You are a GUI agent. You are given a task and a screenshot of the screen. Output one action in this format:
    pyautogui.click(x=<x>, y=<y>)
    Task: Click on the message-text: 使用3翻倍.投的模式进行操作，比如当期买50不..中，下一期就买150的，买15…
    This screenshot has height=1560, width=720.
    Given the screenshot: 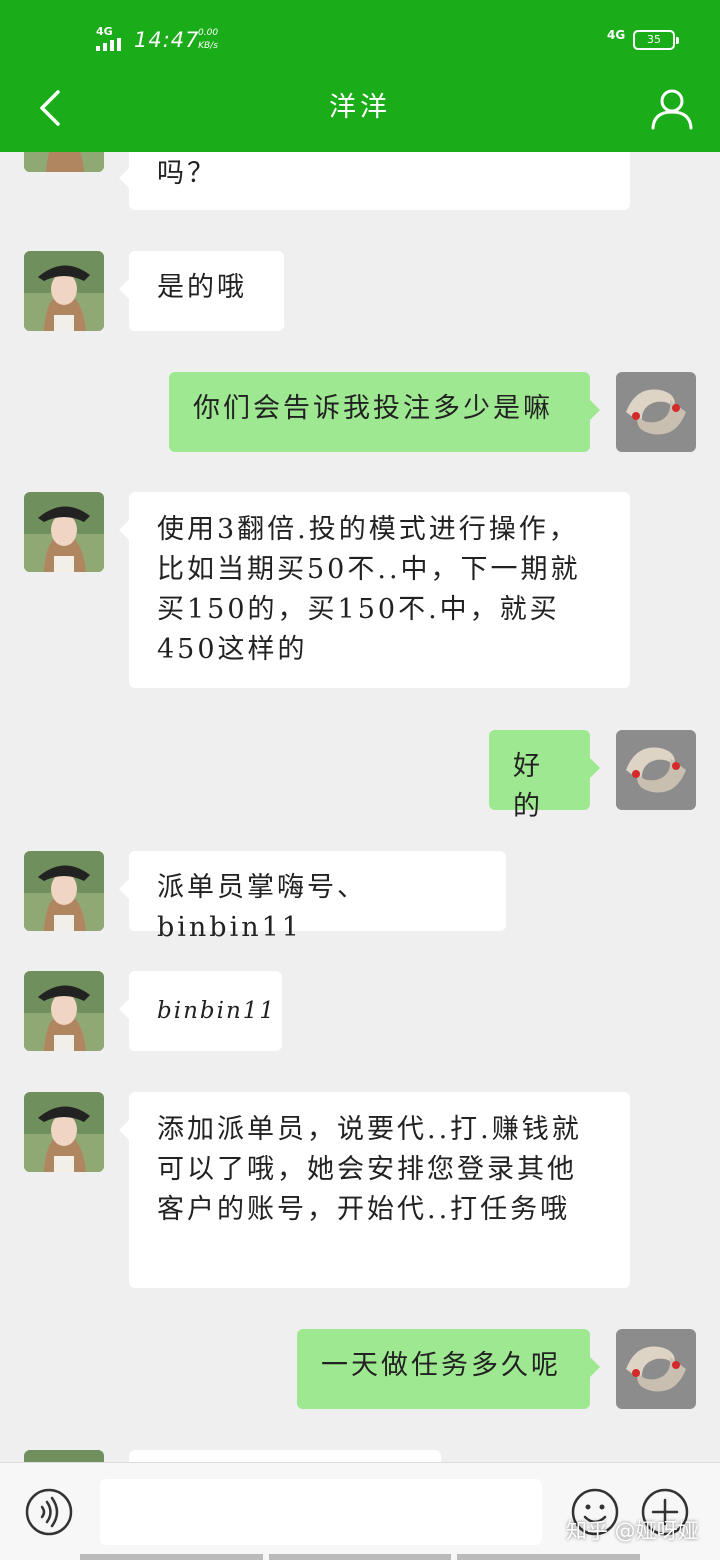 What is the action you would take?
    pyautogui.click(x=369, y=589)
    